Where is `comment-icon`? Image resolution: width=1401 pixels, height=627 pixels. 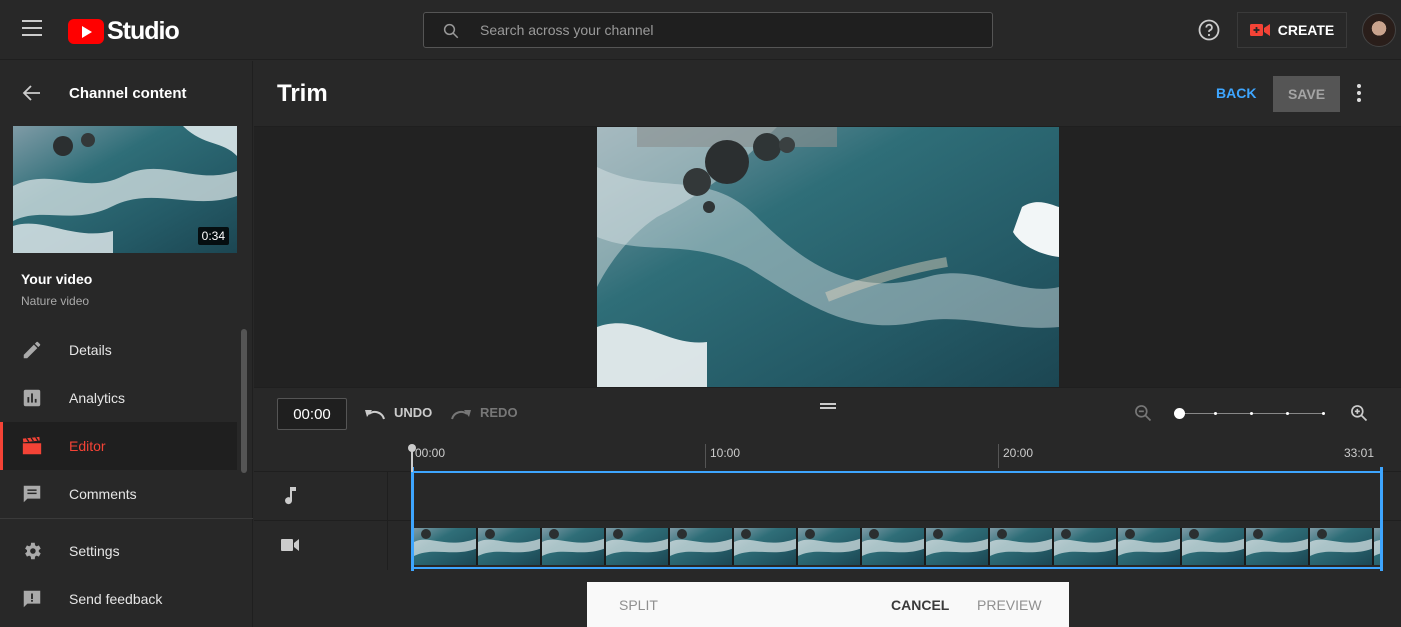 comment-icon is located at coordinates (32, 494).